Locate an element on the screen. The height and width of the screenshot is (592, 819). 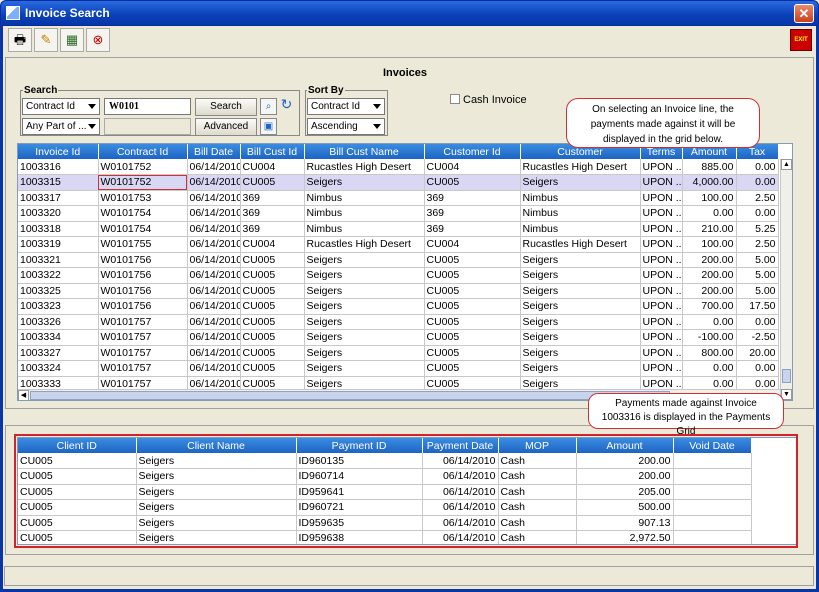
invoice-header: Bill Cust Id is located at coordinates (272, 151).